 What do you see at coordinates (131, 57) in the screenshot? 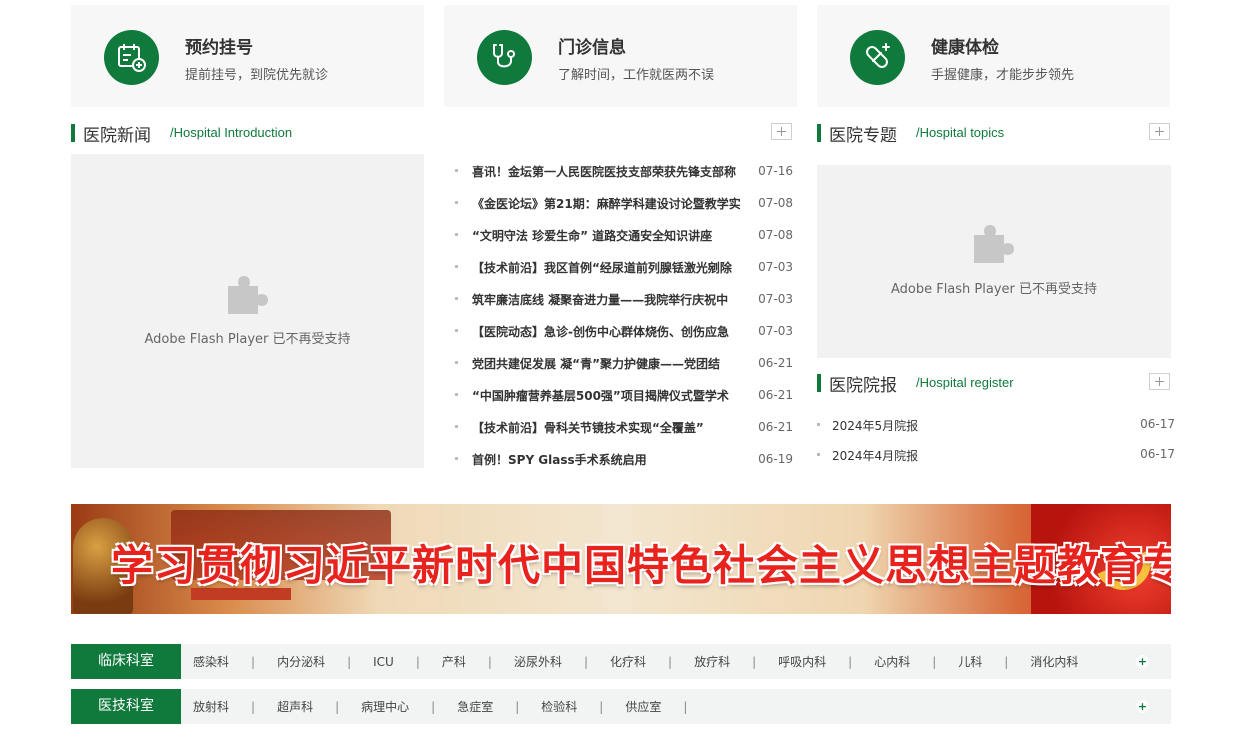
I see `calendar-add-icon` at bounding box center [131, 57].